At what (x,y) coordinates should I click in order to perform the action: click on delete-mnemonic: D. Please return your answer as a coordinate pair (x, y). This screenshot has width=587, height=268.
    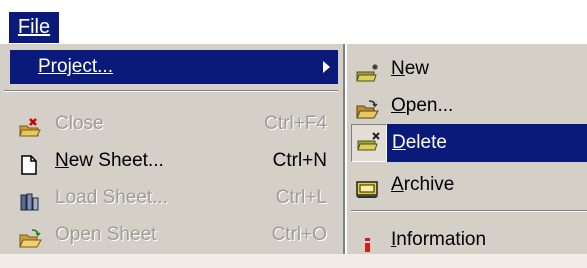
    Looking at the image, I should click on (399, 142).